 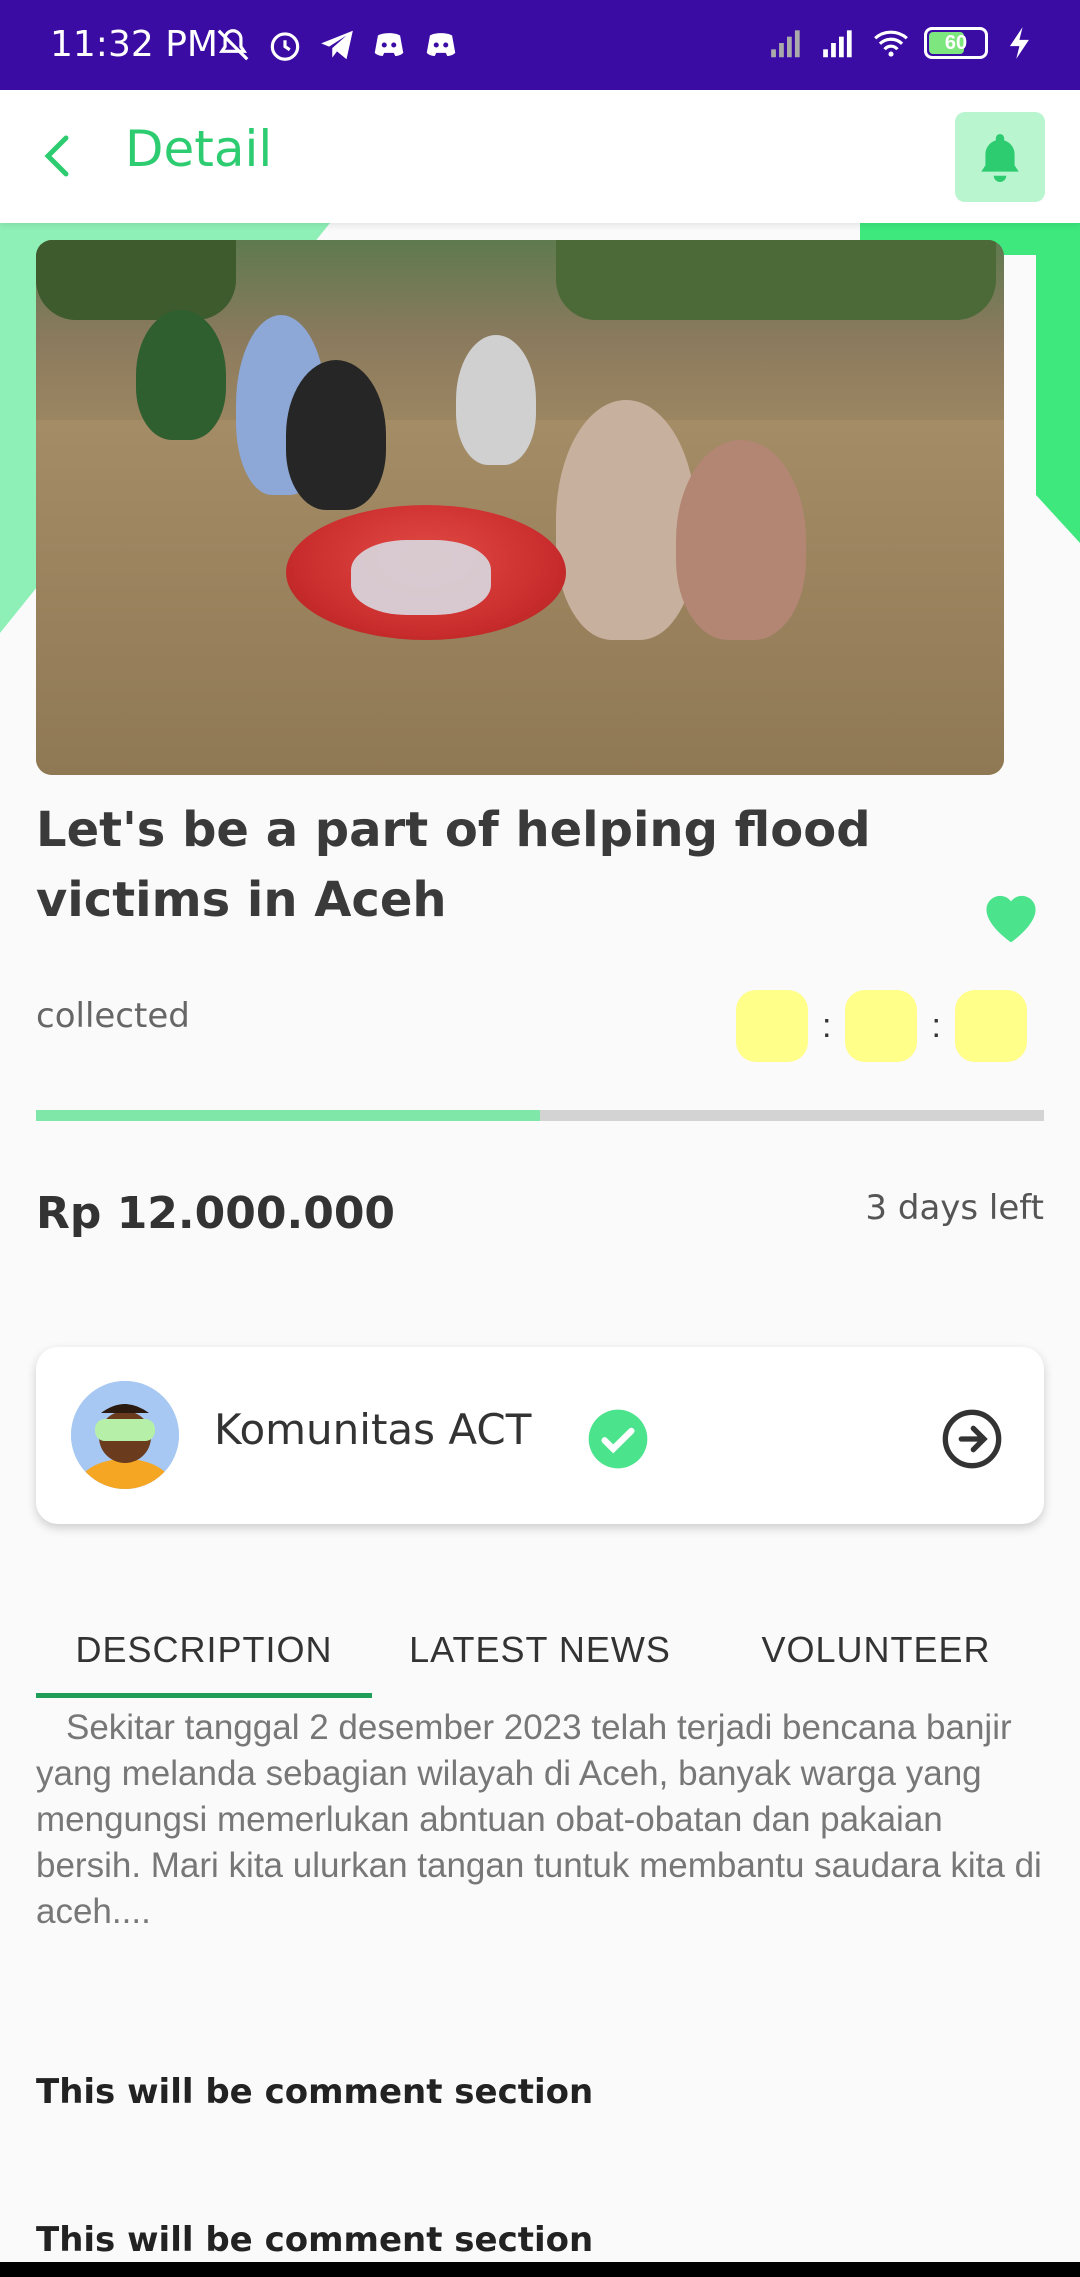 What do you see at coordinates (876, 1650) in the screenshot?
I see `tab-volunteer: VOLUNTEER` at bounding box center [876, 1650].